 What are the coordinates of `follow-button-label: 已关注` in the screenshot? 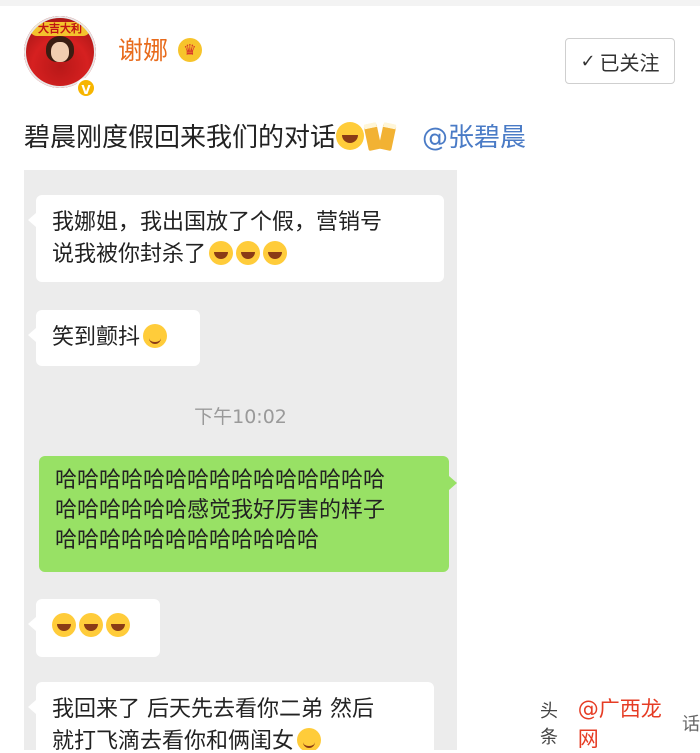 It's located at (629, 62).